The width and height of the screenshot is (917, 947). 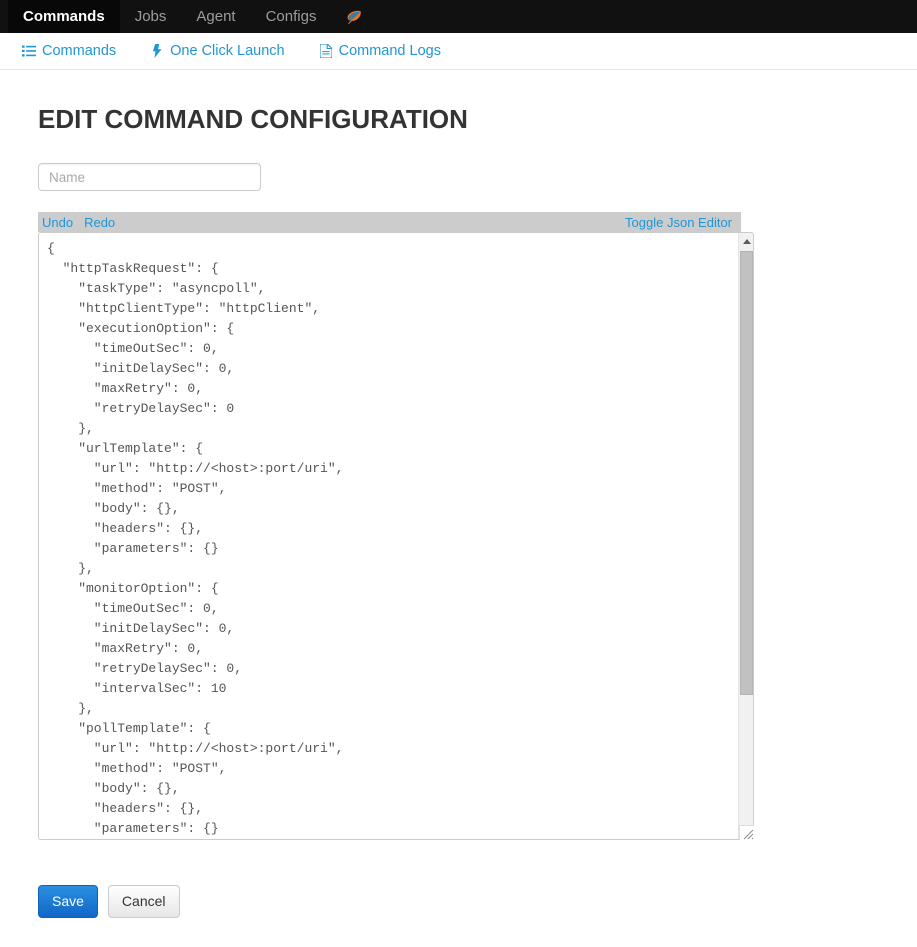 What do you see at coordinates (389, 222) in the screenshot?
I see `json-editor-toolbar: Undo Redo Toggle Json Editor` at bounding box center [389, 222].